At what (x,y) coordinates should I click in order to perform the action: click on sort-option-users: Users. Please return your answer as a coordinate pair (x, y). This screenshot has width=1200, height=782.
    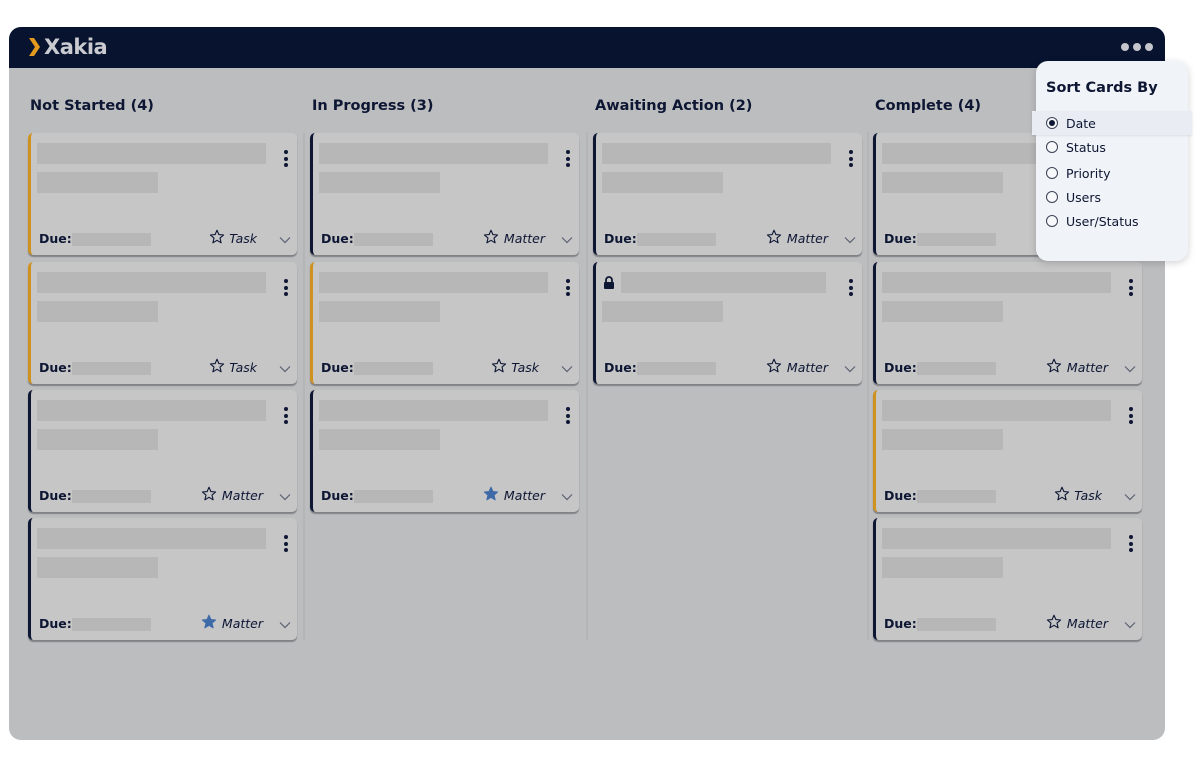
    Looking at the image, I should click on (1112, 197).